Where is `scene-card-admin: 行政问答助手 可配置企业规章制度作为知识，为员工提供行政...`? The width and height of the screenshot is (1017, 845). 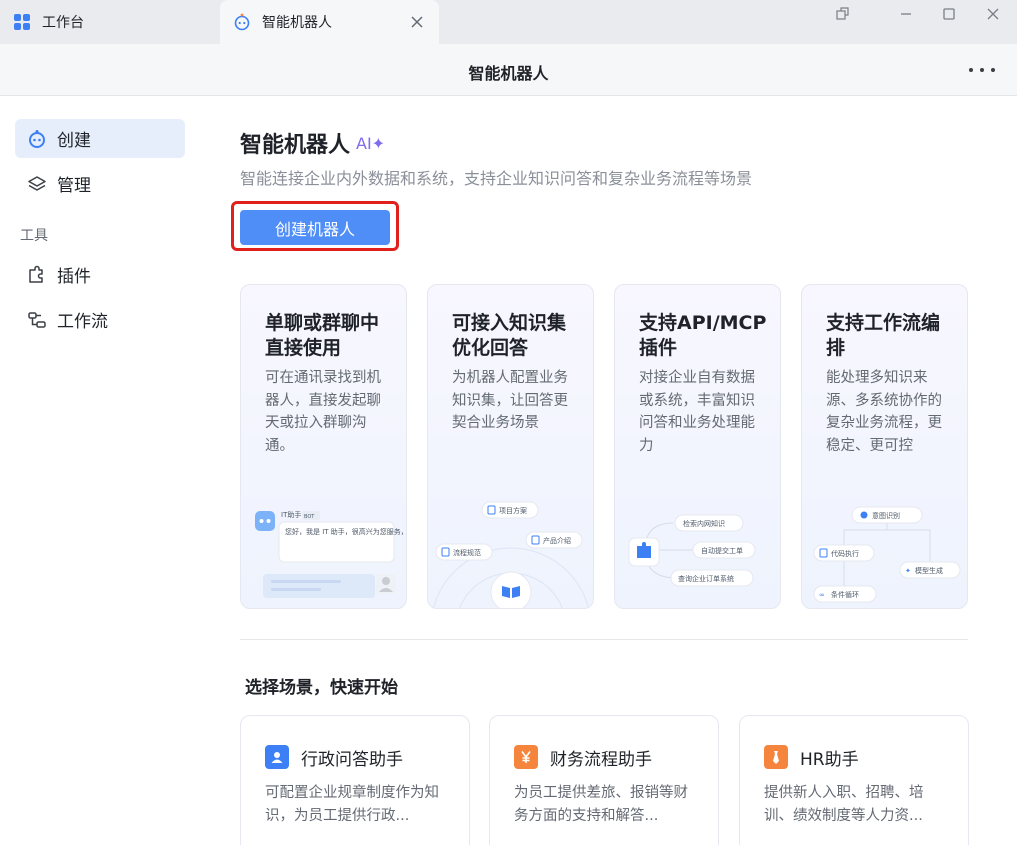
scene-card-admin: 行政问答助手 可配置企业规章制度作为知识，为员工提供行政... is located at coordinates (355, 780).